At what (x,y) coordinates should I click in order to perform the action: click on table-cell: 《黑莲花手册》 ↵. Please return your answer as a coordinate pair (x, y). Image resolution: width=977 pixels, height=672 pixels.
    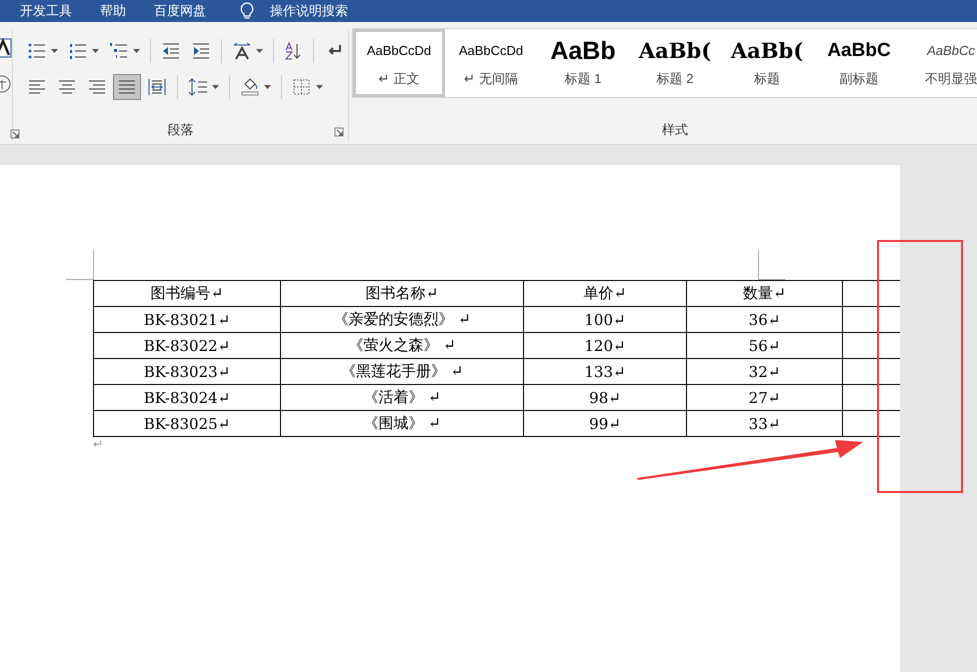
    Looking at the image, I should click on (402, 371).